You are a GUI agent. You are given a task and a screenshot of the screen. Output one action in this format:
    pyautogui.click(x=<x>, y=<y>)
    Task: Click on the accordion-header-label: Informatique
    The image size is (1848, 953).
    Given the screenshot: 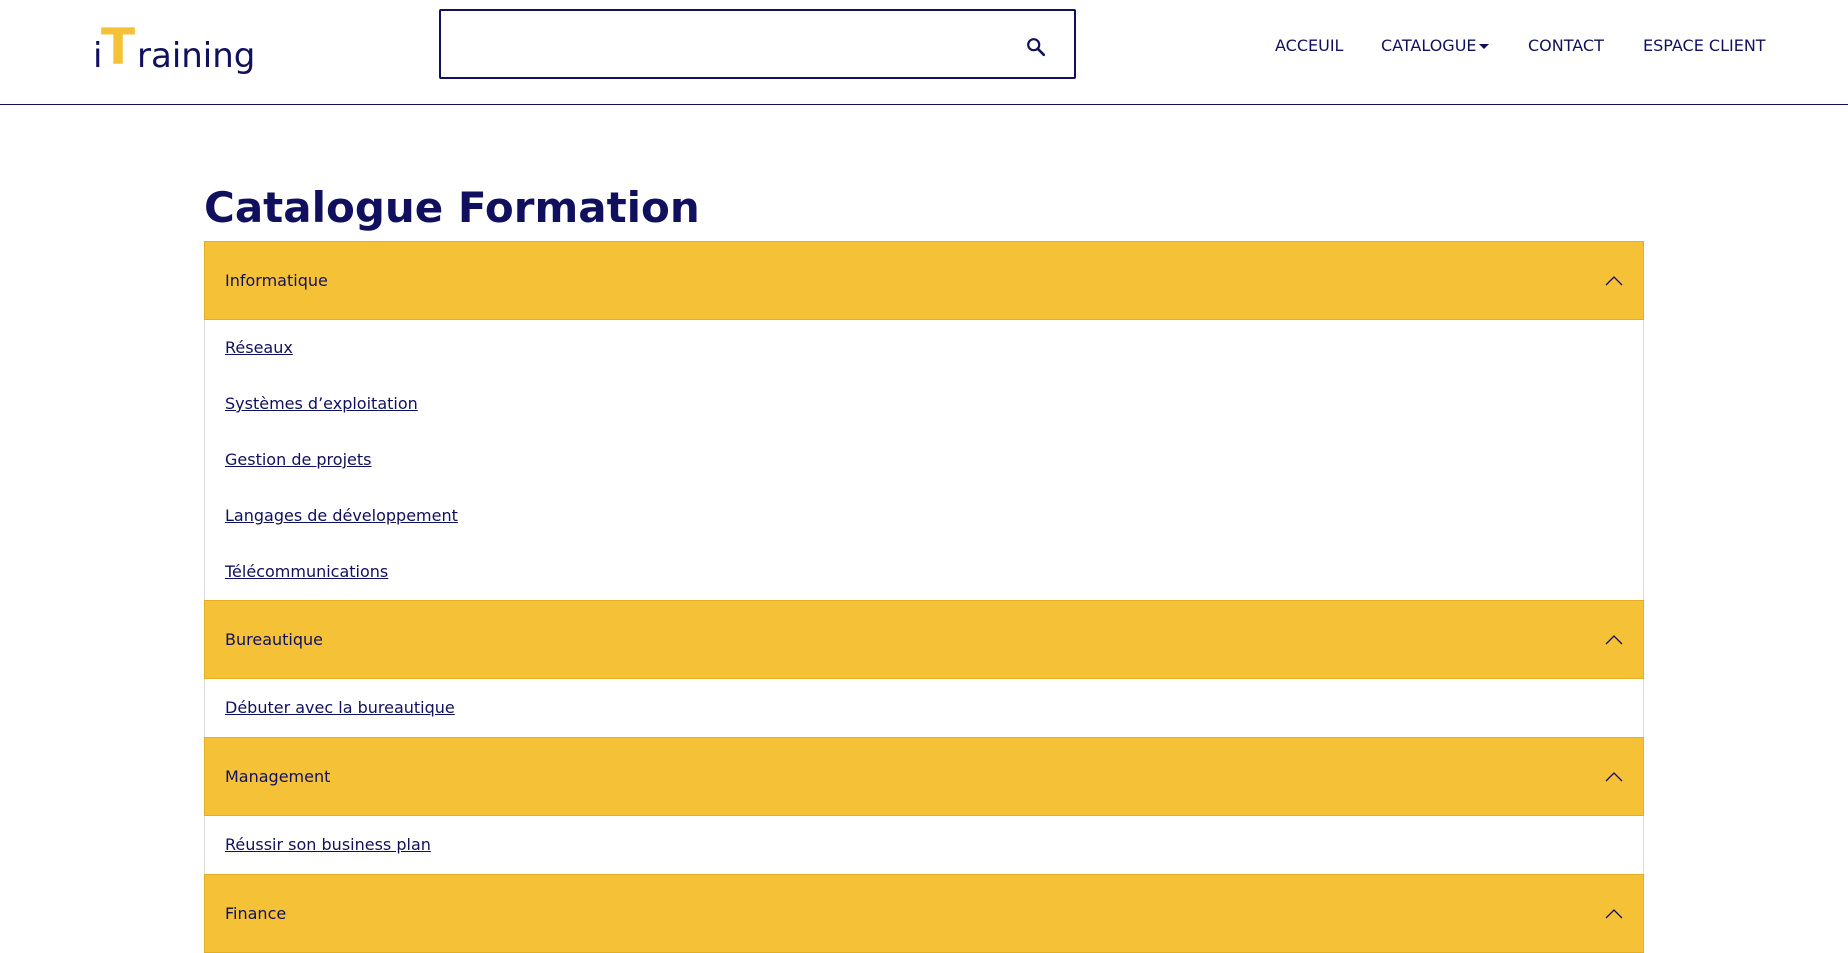 What is the action you would take?
    pyautogui.click(x=276, y=280)
    